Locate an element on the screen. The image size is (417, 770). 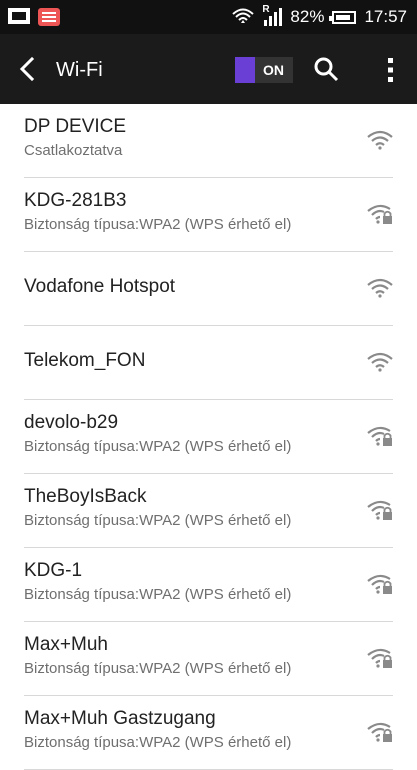
page-title: Wi-Fi is located at coordinates (79, 70).